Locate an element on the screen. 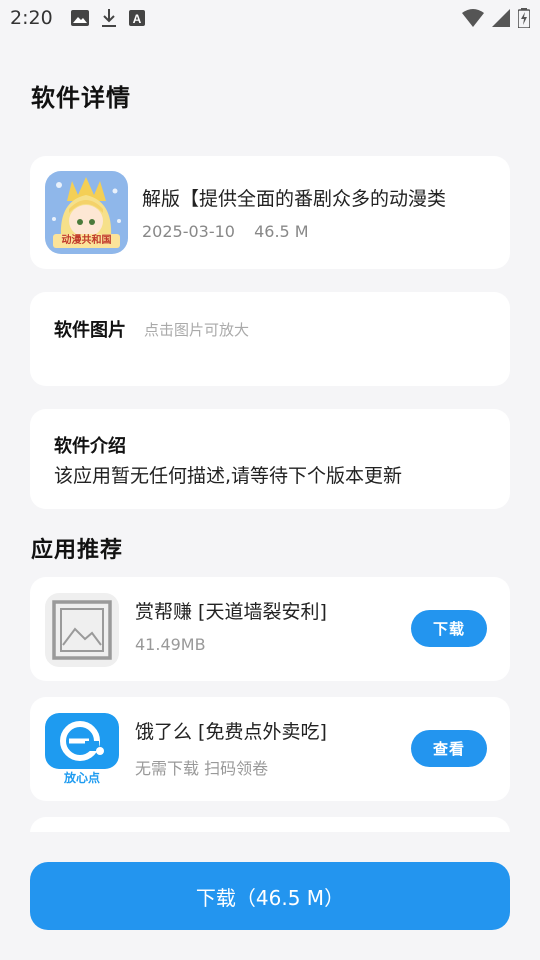 This screenshot has width=540, height=960. text-box-icon: A is located at coordinates (136, 18).